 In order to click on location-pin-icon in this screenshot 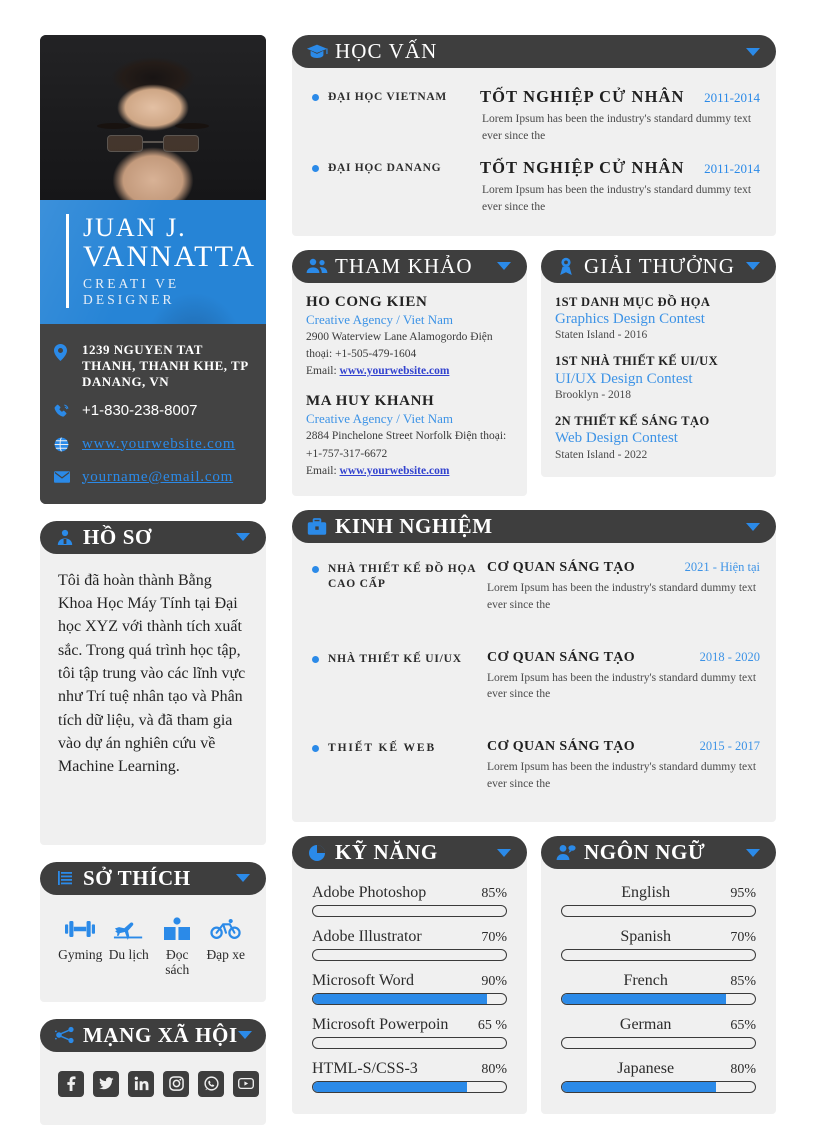, I will do `click(64, 354)`.